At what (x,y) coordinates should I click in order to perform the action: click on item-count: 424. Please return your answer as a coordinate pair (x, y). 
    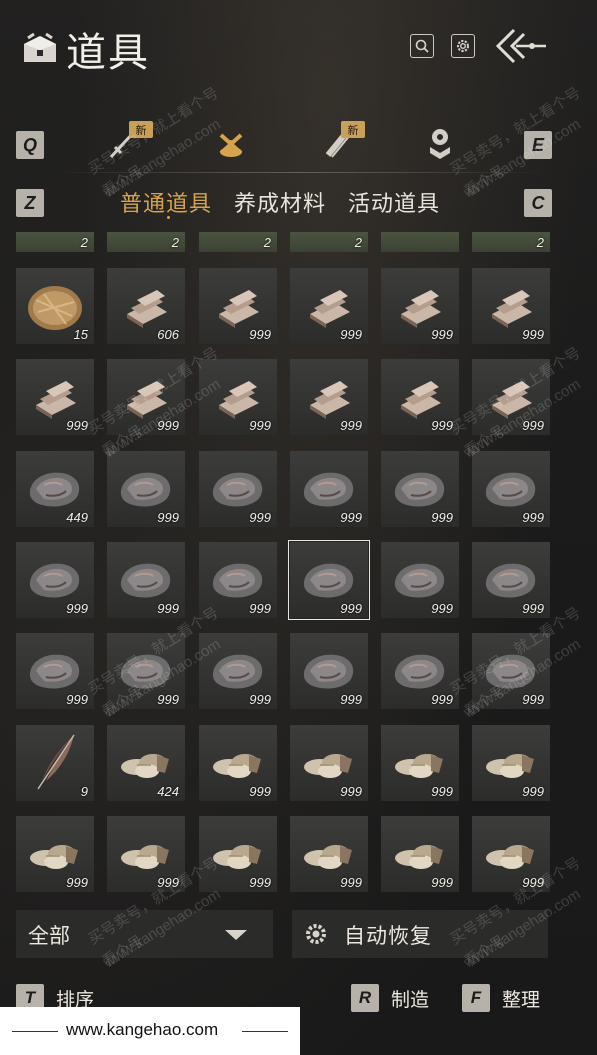
    Looking at the image, I should click on (168, 791).